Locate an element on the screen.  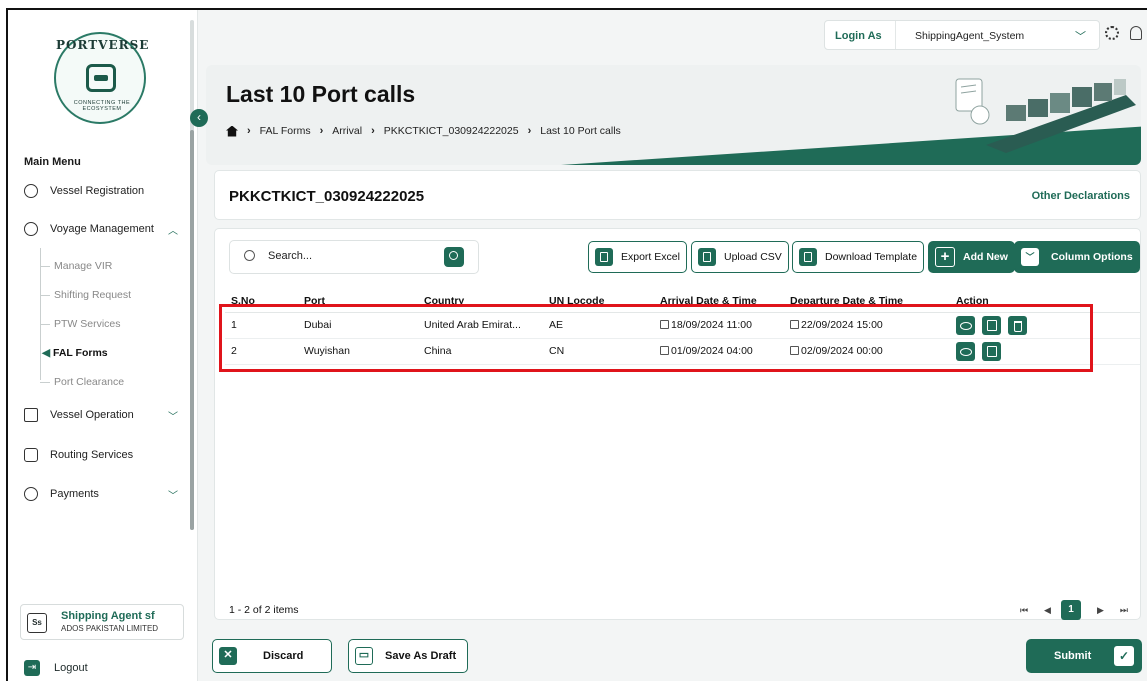
discard-button: ✕ Discard is located at coordinates (272, 656).